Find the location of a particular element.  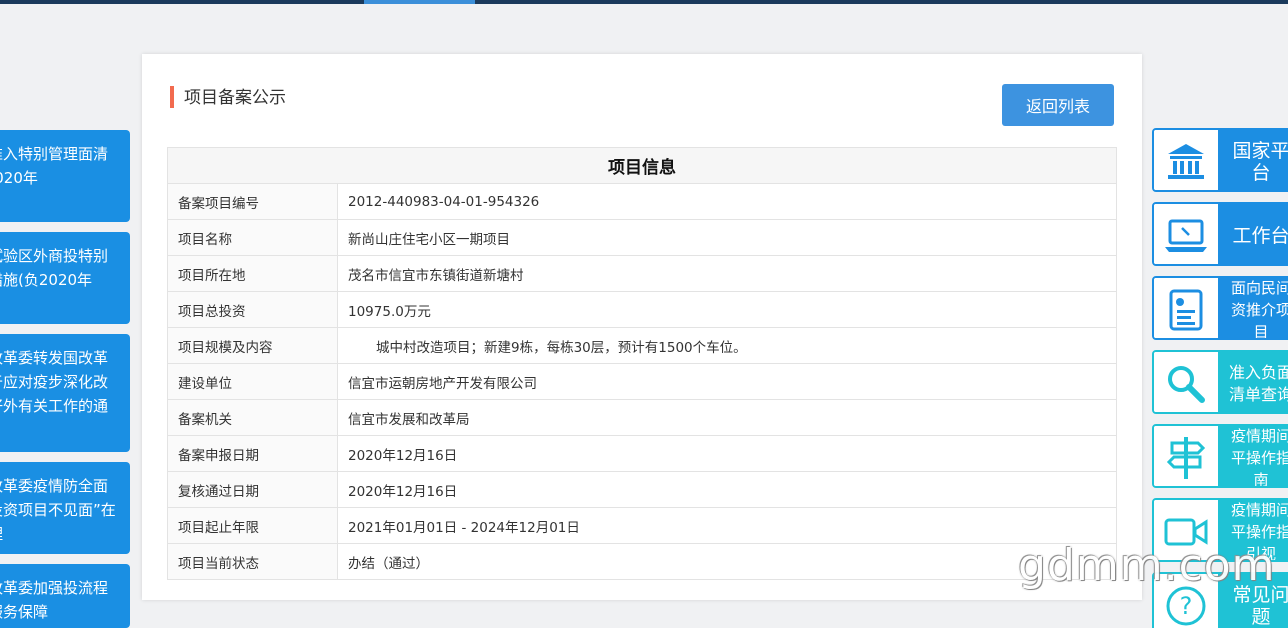

table-row: 项目起止年限 2021年01月01日 - 2024年12月01日 is located at coordinates (642, 525).